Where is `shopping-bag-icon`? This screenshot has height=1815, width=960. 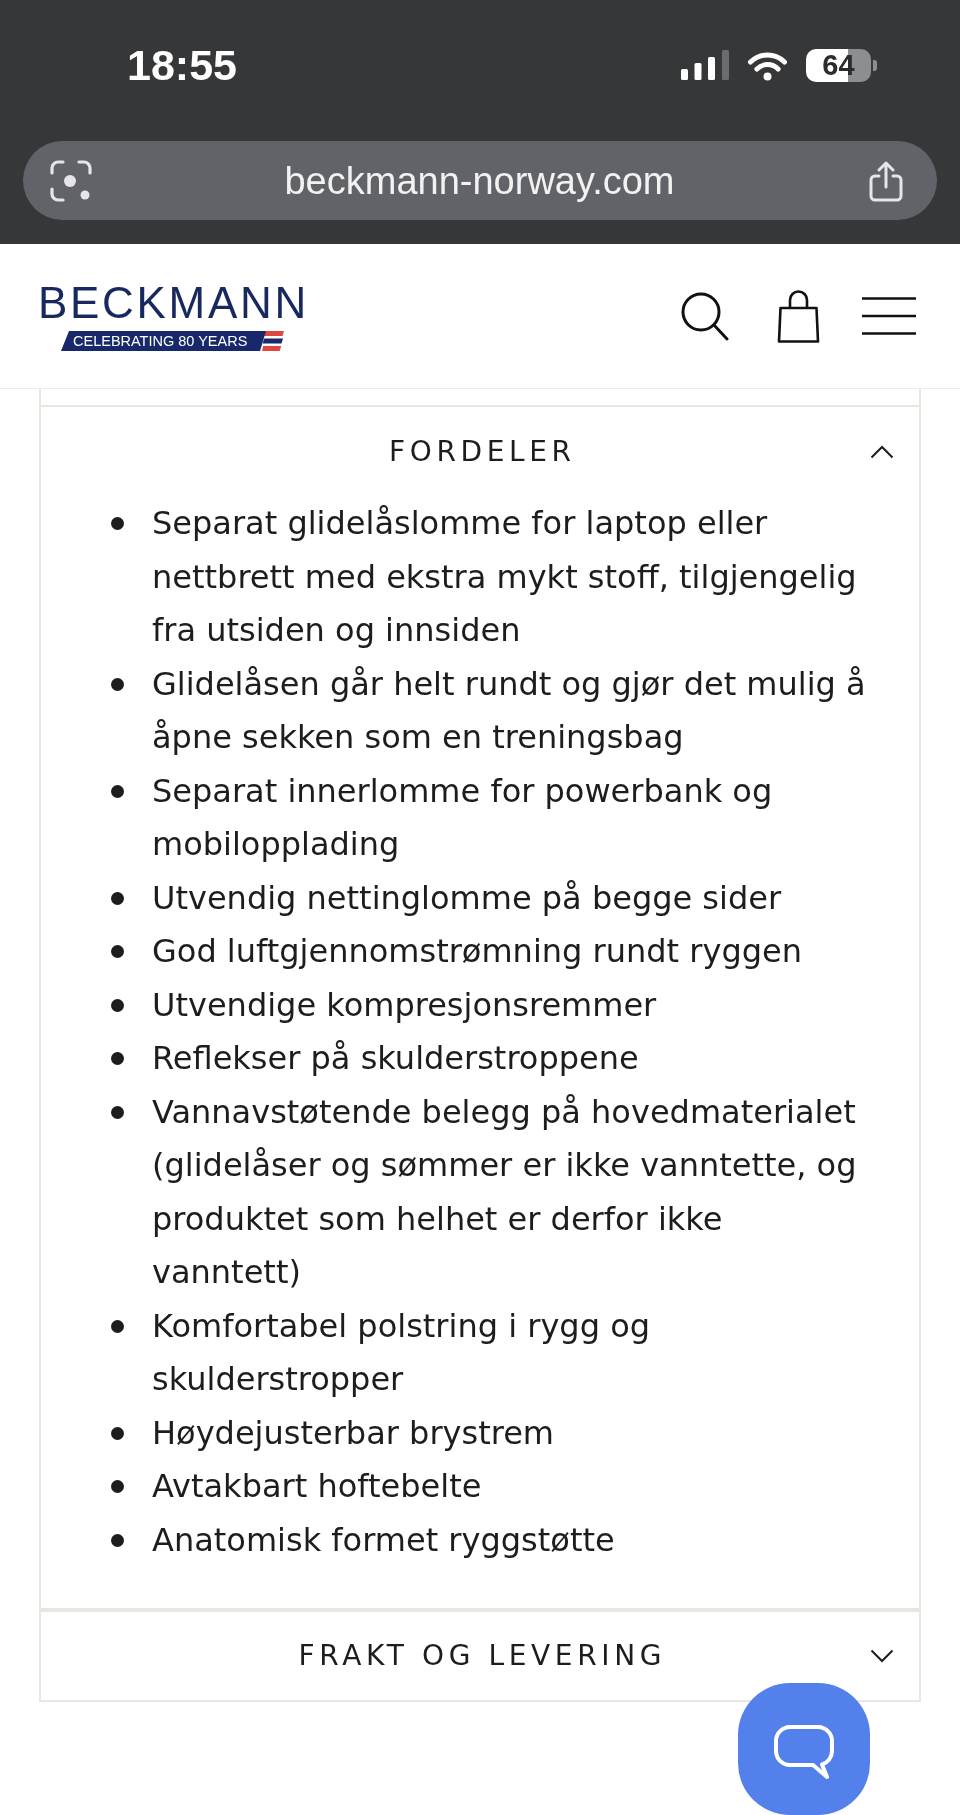 shopping-bag-icon is located at coordinates (798, 316).